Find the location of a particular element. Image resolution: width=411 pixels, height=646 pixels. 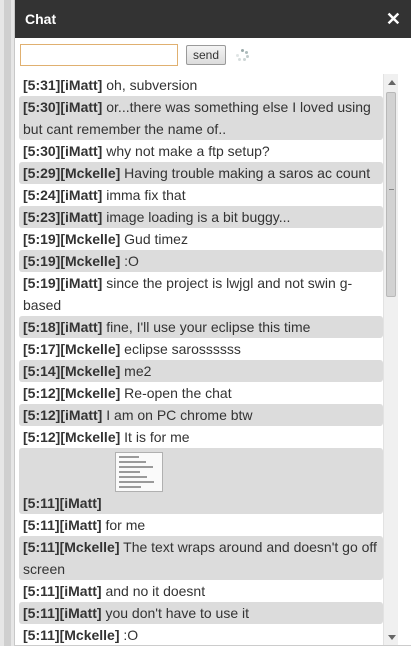

chat-titlebar: Chat ✕ is located at coordinates (213, 19).